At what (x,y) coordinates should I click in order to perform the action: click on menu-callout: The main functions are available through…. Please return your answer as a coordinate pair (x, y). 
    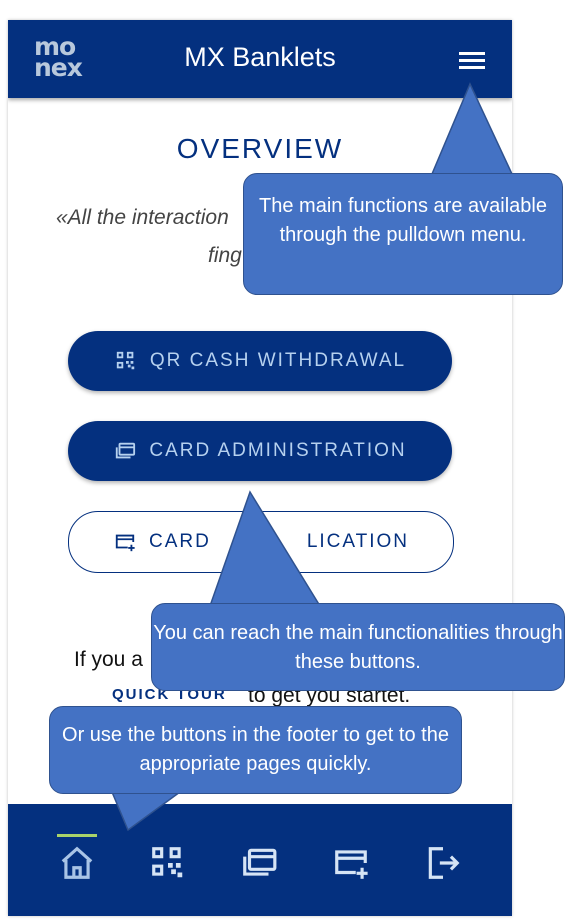
    Looking at the image, I should click on (403, 234).